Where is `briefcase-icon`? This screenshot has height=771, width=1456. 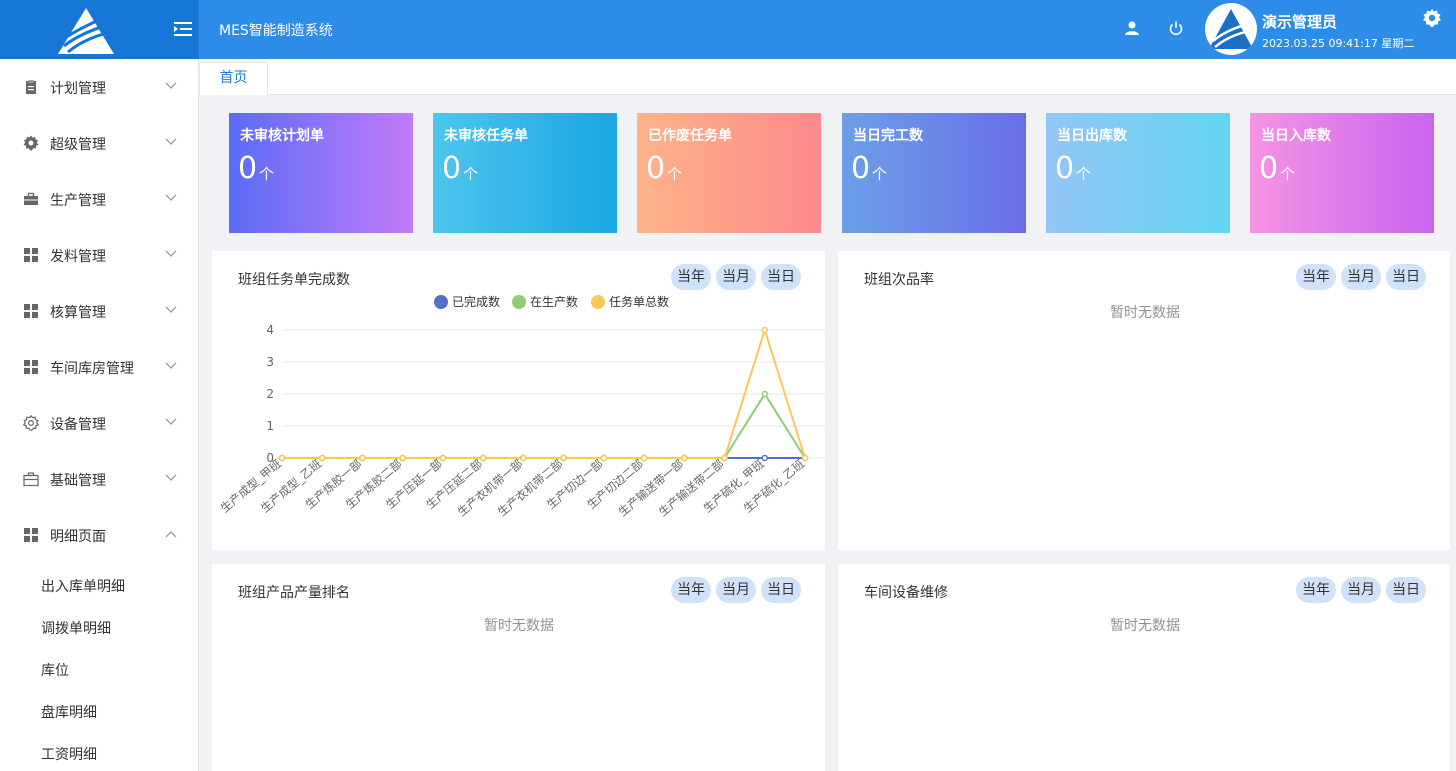
briefcase-icon is located at coordinates (31, 198).